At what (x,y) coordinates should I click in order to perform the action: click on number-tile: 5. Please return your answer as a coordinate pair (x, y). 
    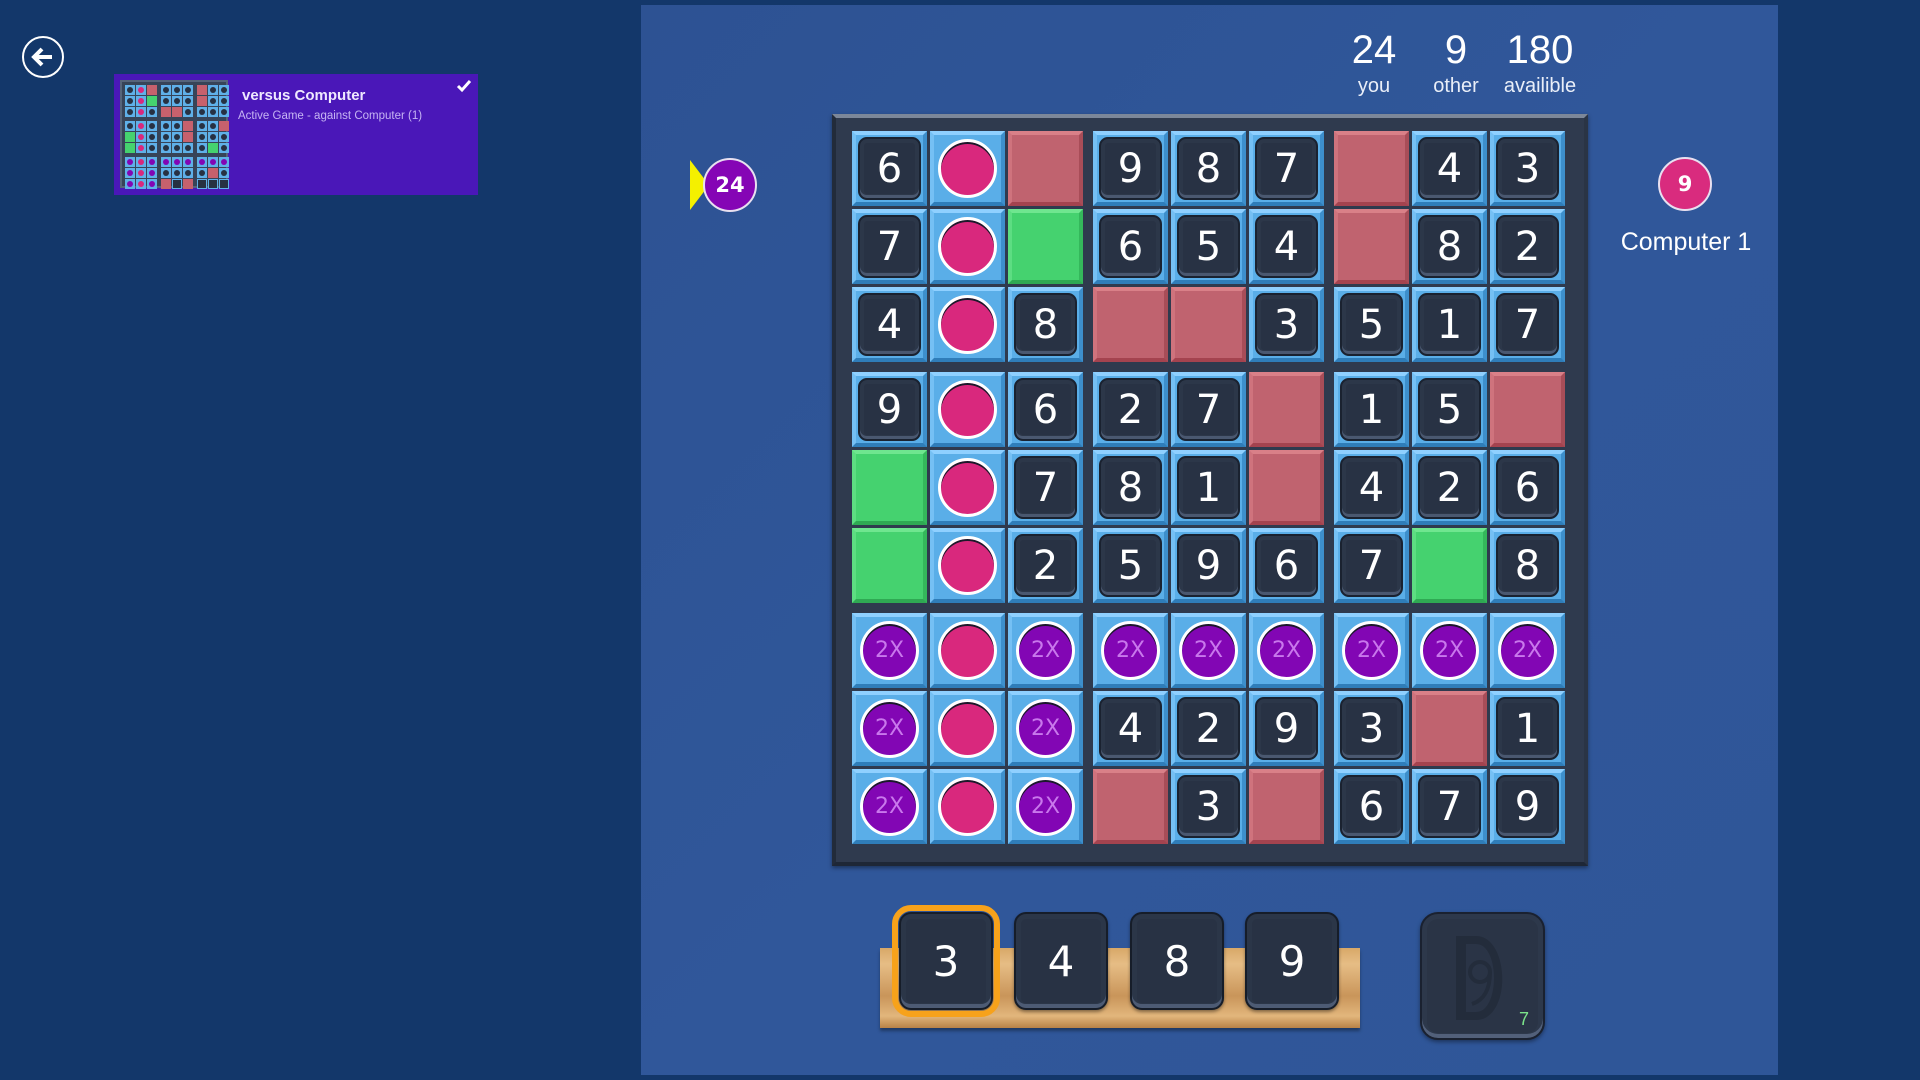
    Looking at the image, I should click on (1130, 565).